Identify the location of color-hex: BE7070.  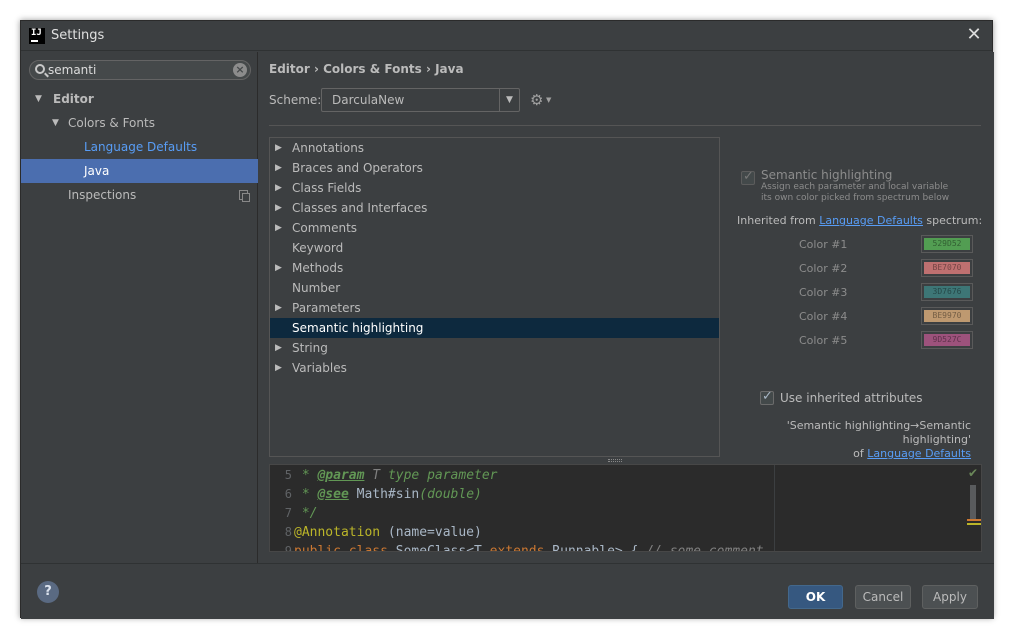
(947, 268).